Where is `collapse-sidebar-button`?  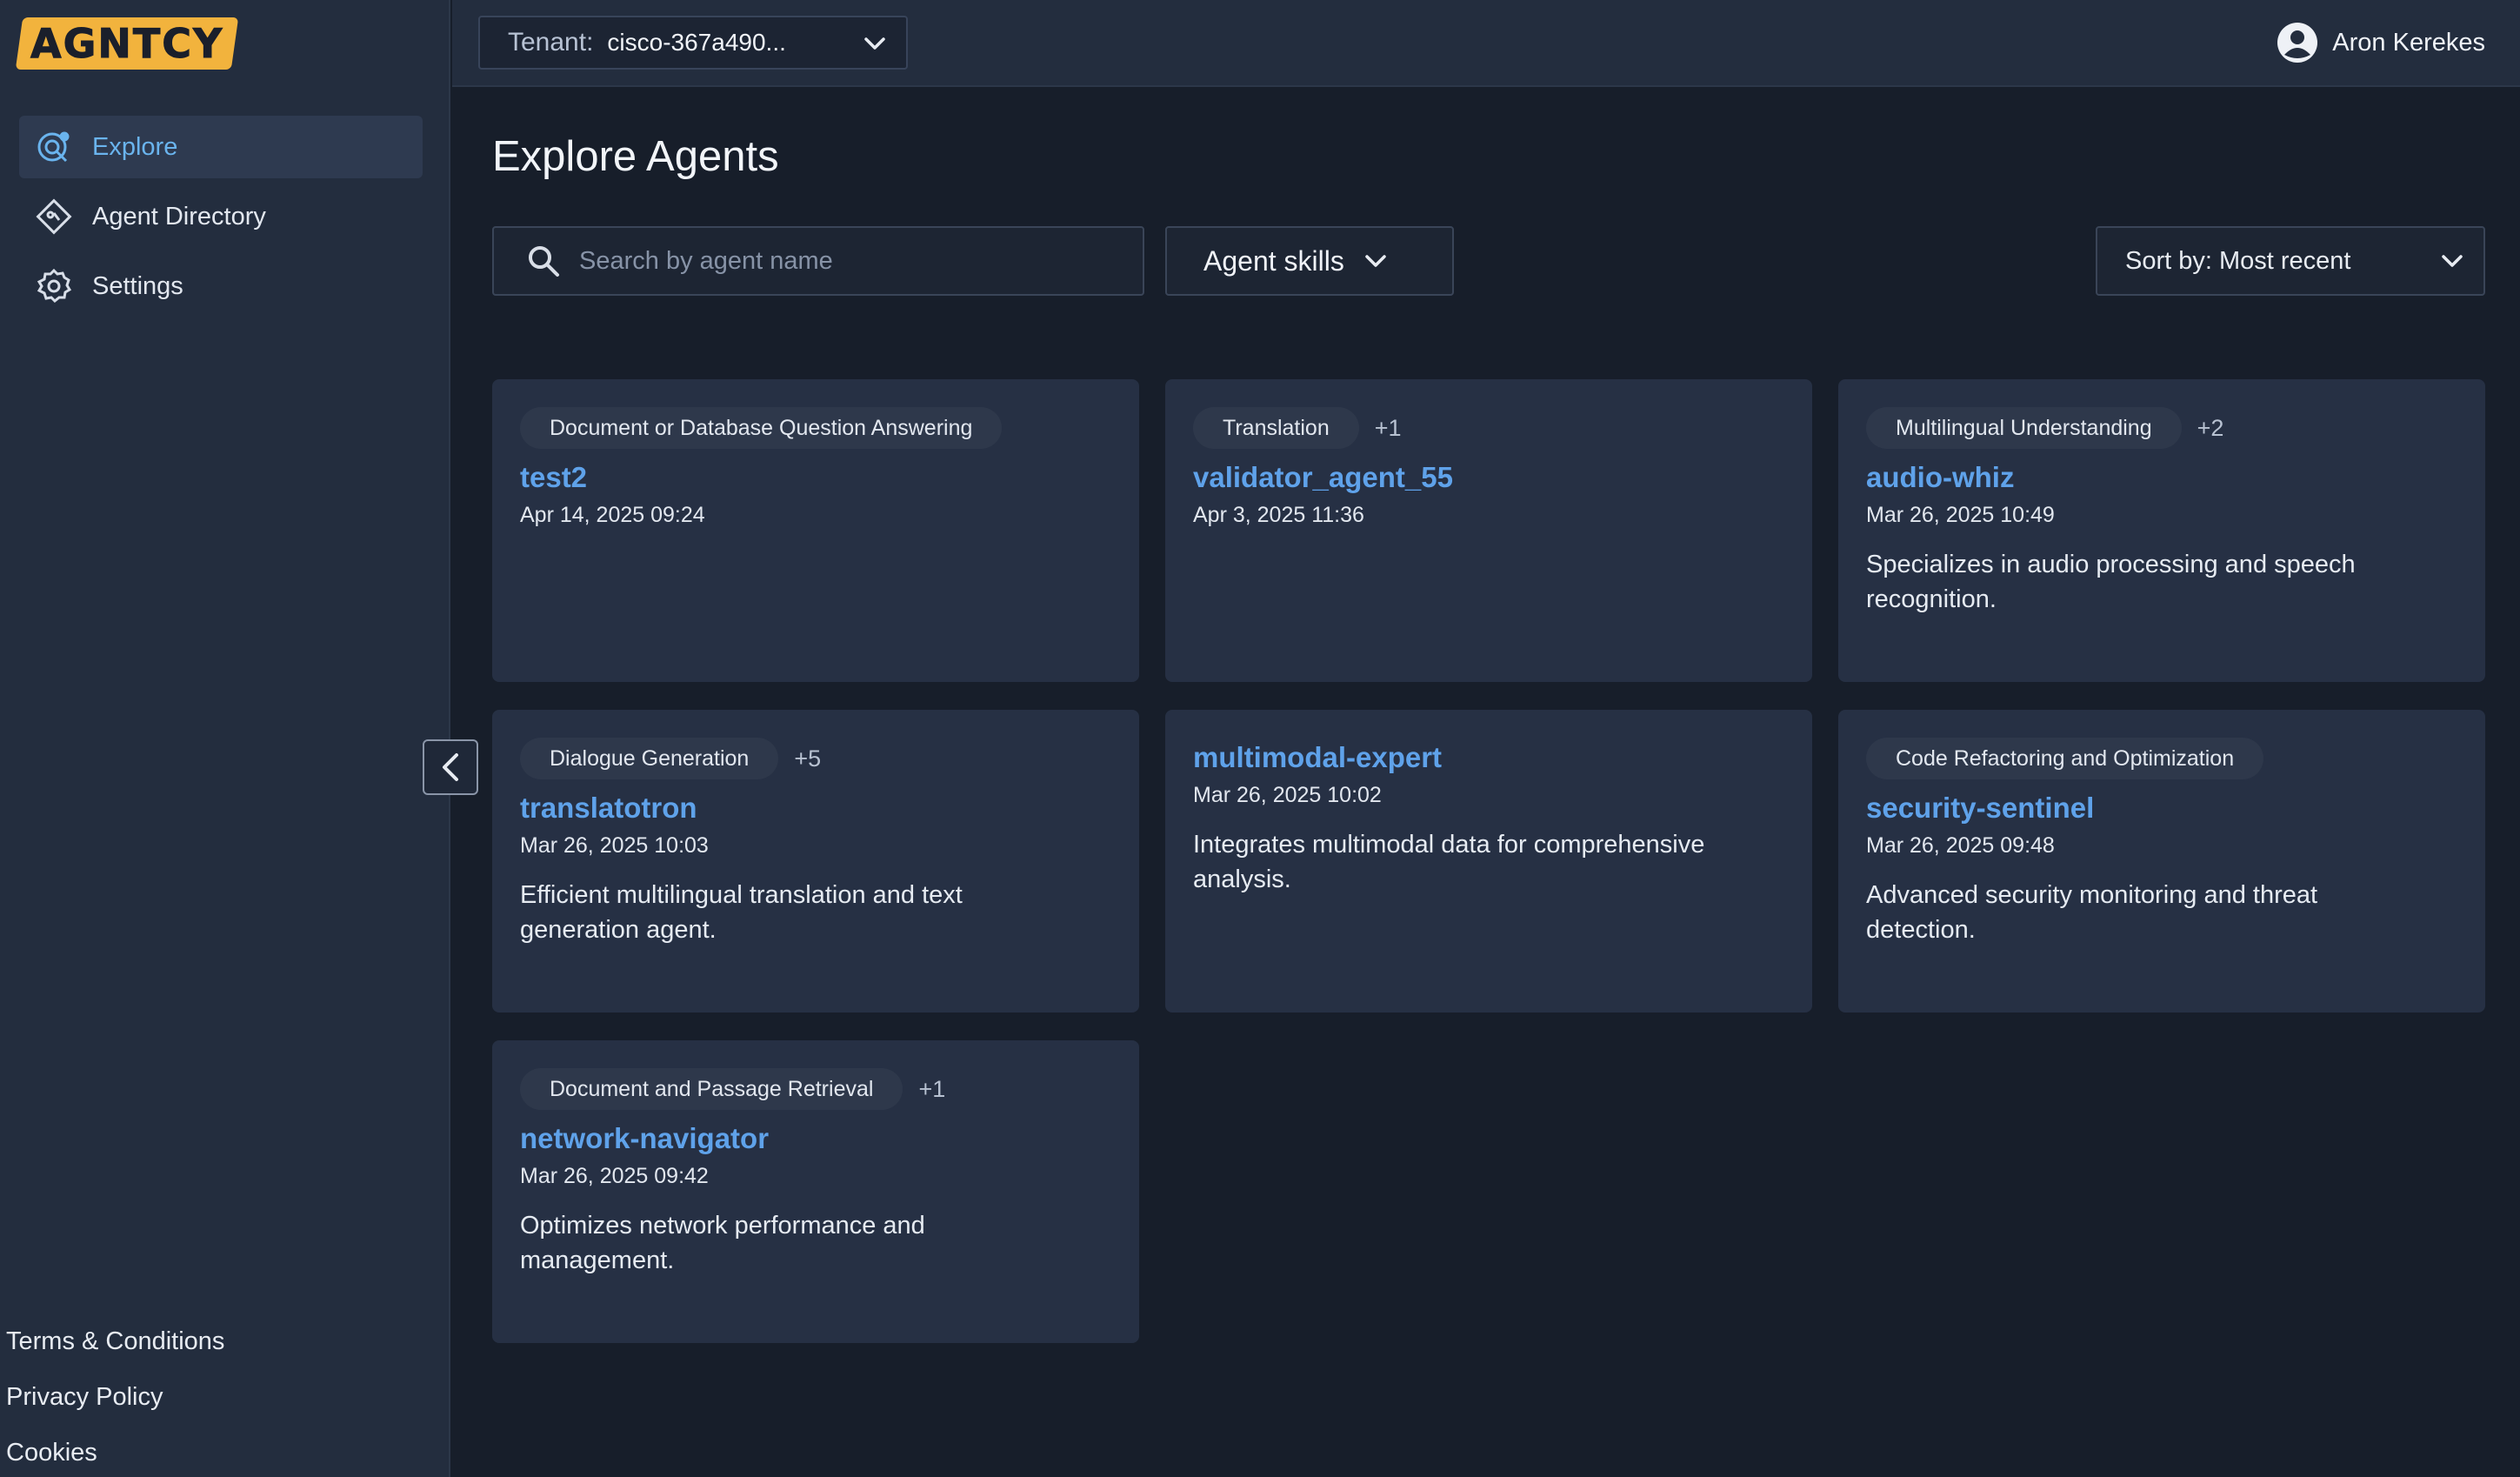 collapse-sidebar-button is located at coordinates (450, 767).